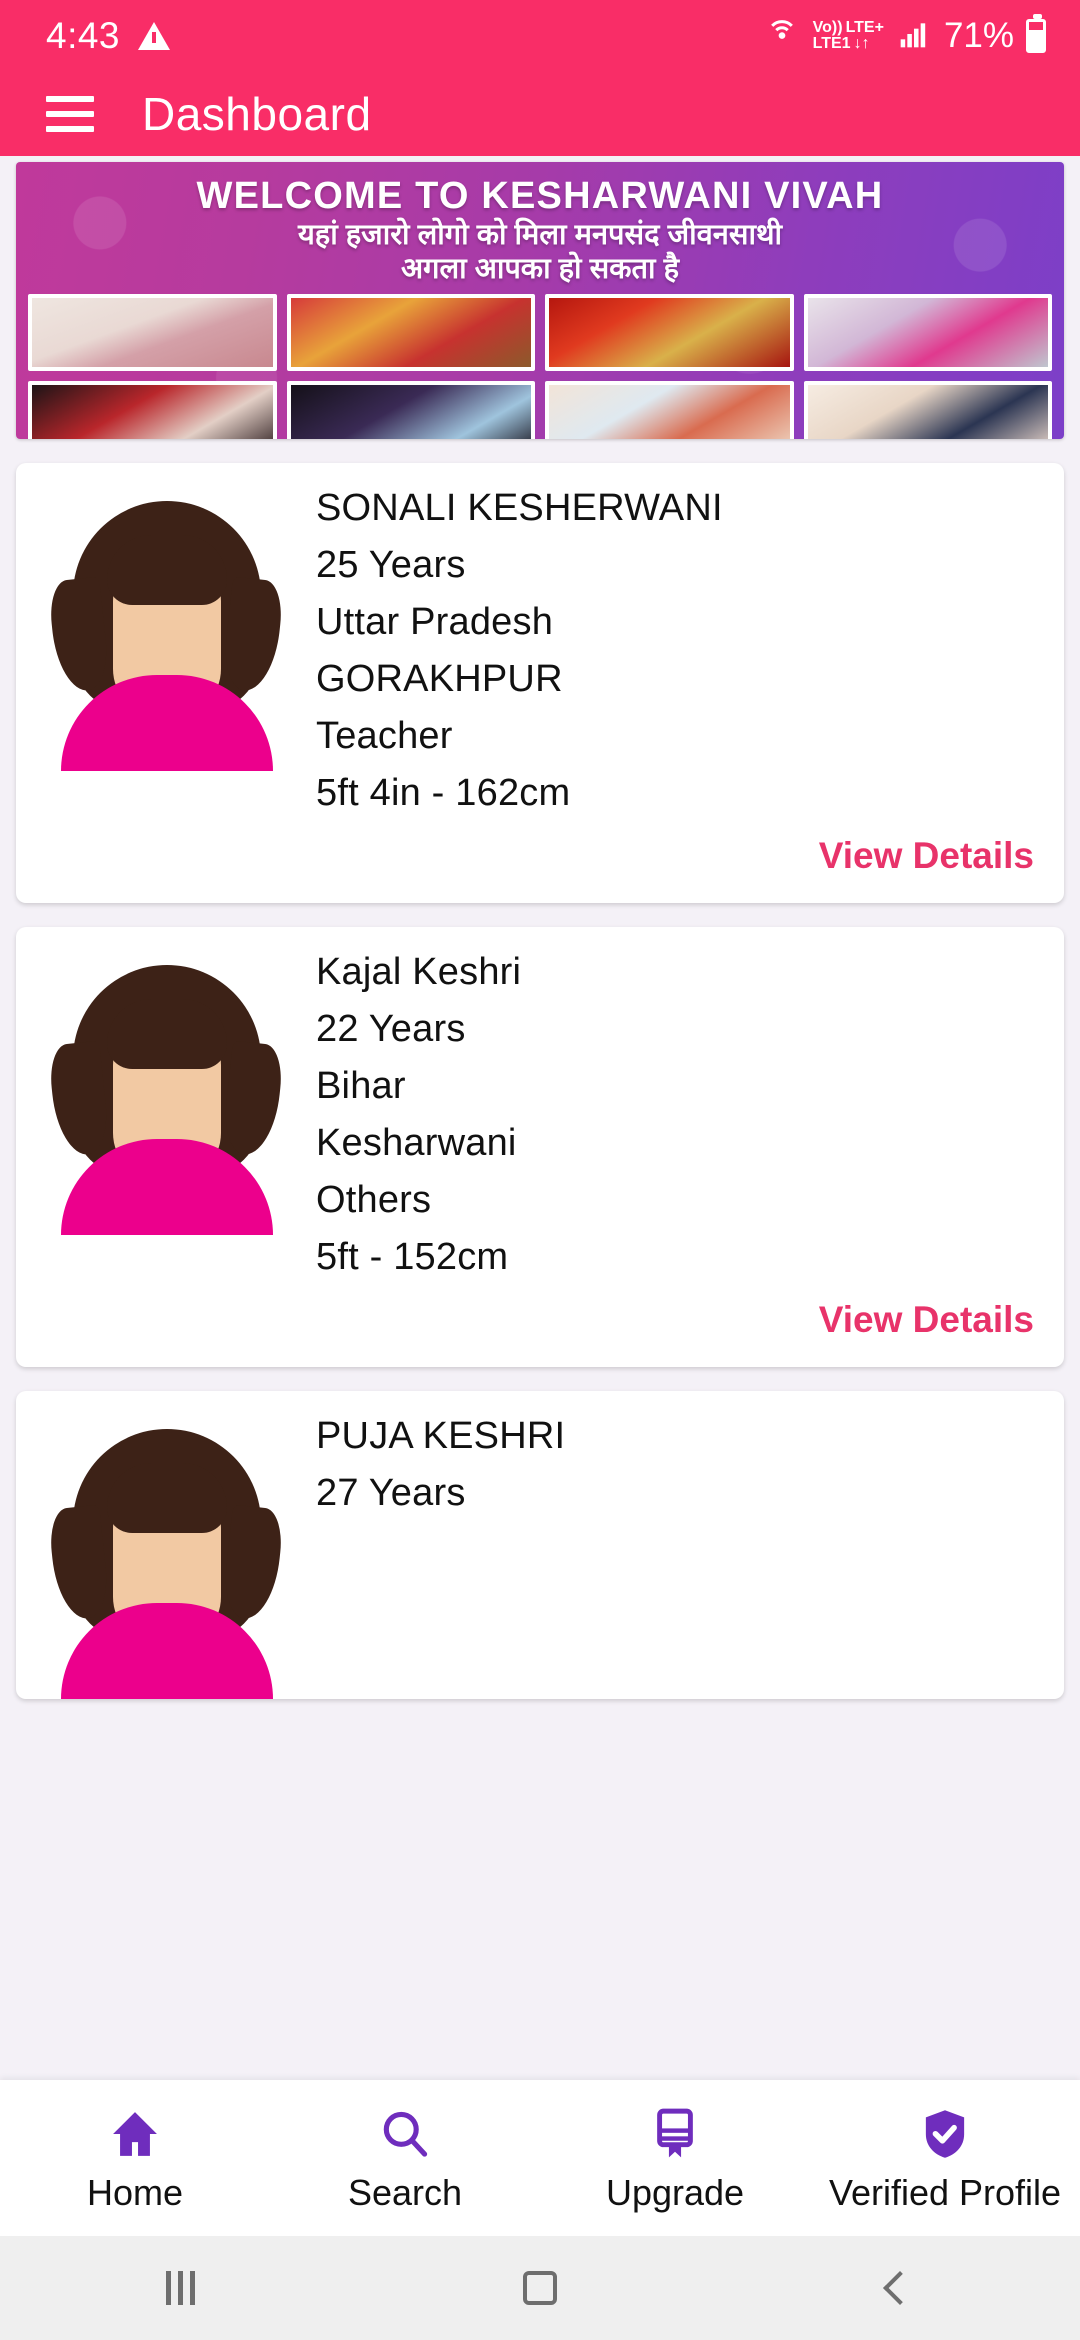 The height and width of the screenshot is (2340, 1080). Describe the element at coordinates (135, 2134) in the screenshot. I see `home-icon` at that location.